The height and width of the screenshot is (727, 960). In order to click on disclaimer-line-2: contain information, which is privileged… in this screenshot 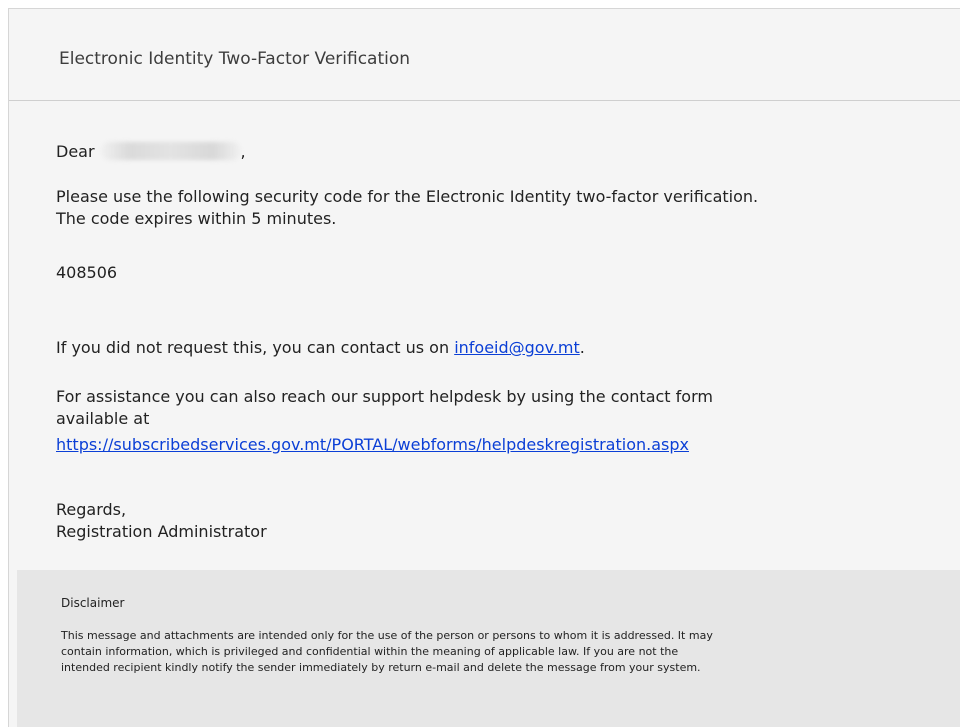, I will do `click(370, 651)`.